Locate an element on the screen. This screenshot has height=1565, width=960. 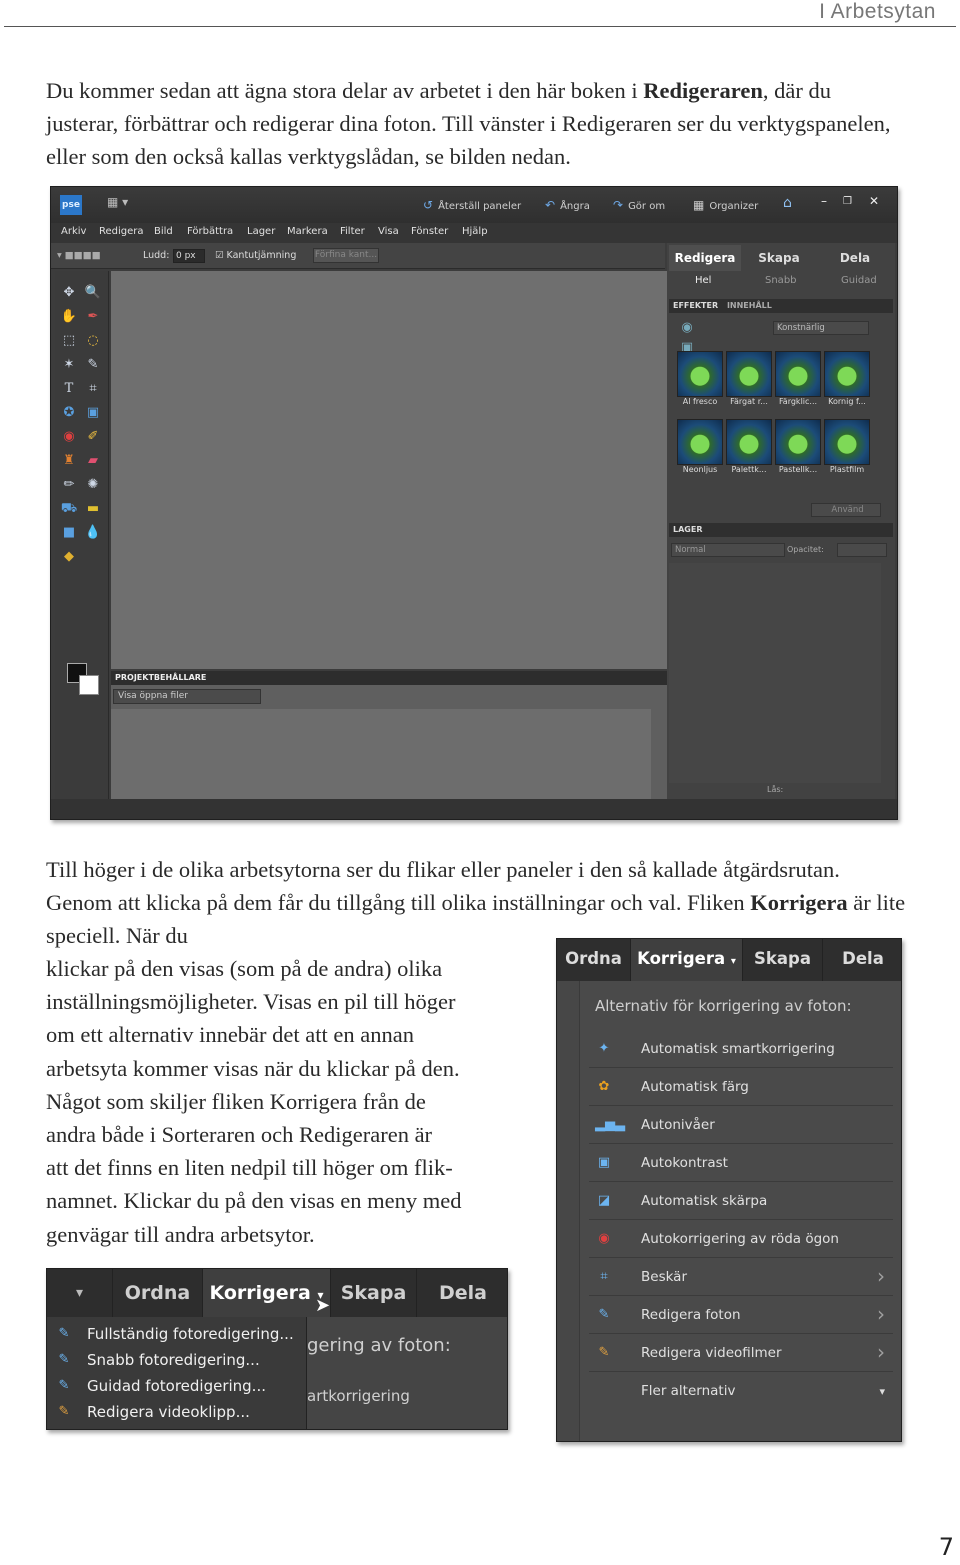
option-auto-smart-fix: ✦ Automatisk smartkorrigering is located at coordinates (741, 1049).